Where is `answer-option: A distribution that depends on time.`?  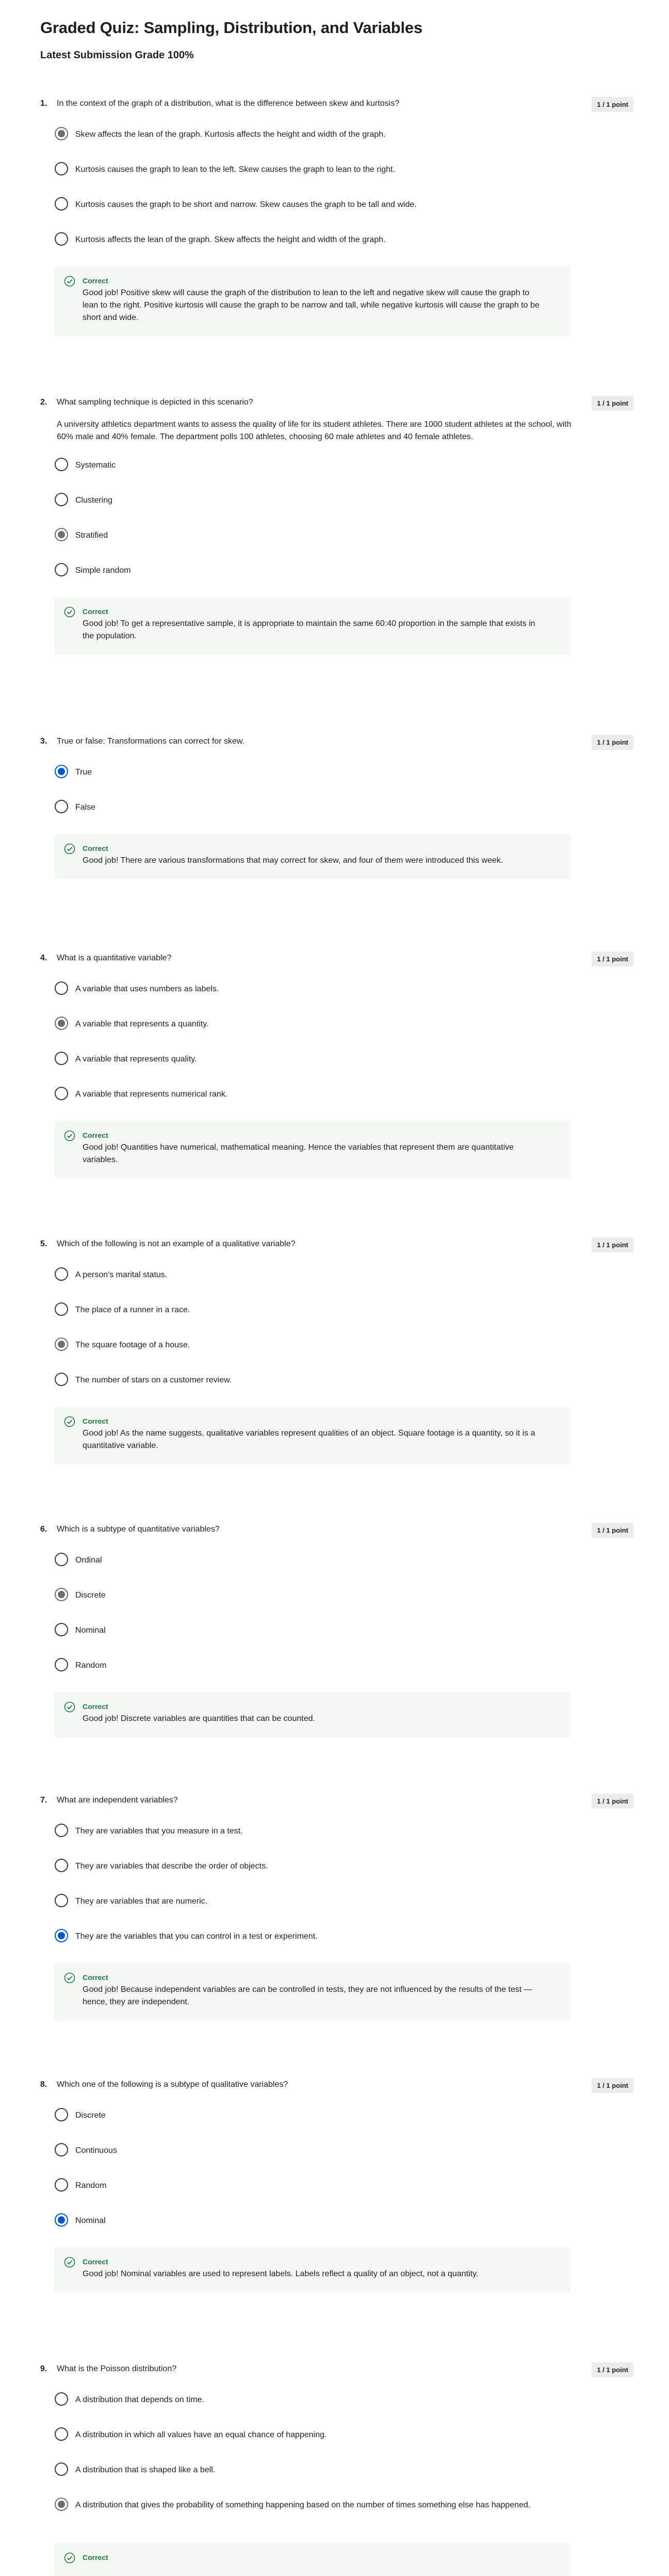 answer-option: A distribution that depends on time. is located at coordinates (344, 2409).